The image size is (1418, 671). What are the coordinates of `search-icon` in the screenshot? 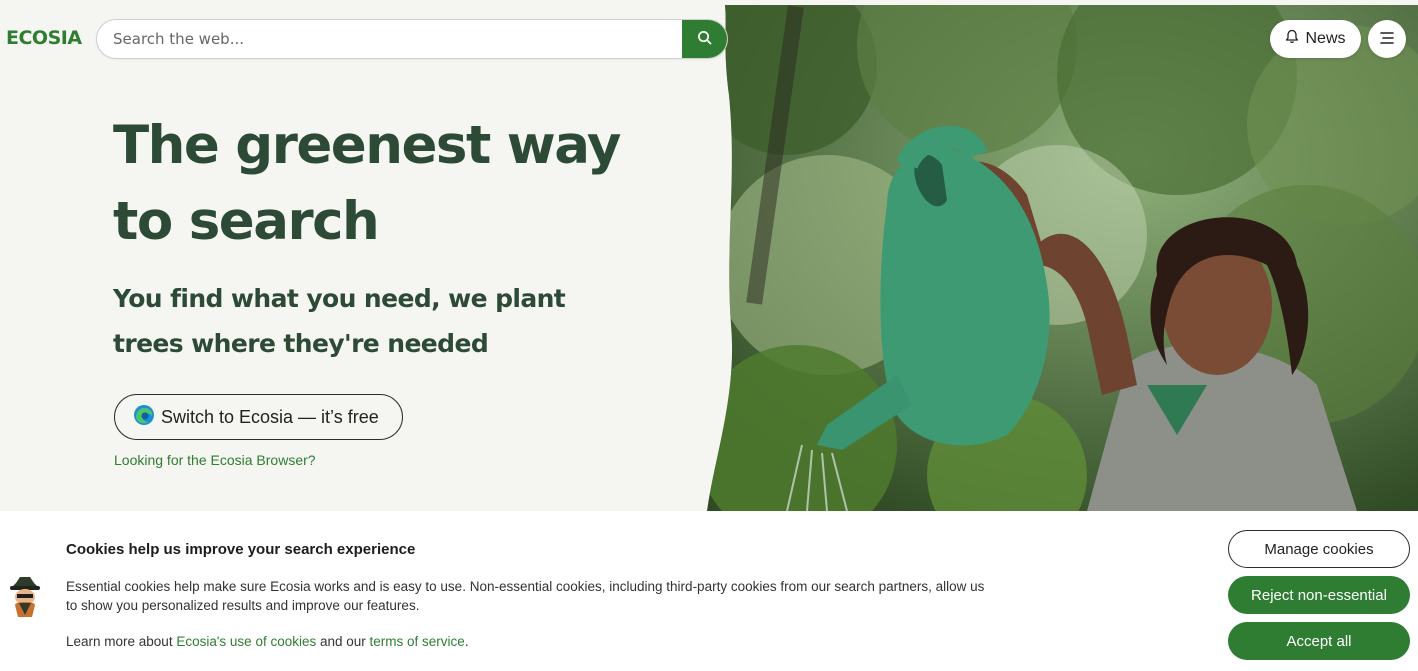 It's located at (704, 39).